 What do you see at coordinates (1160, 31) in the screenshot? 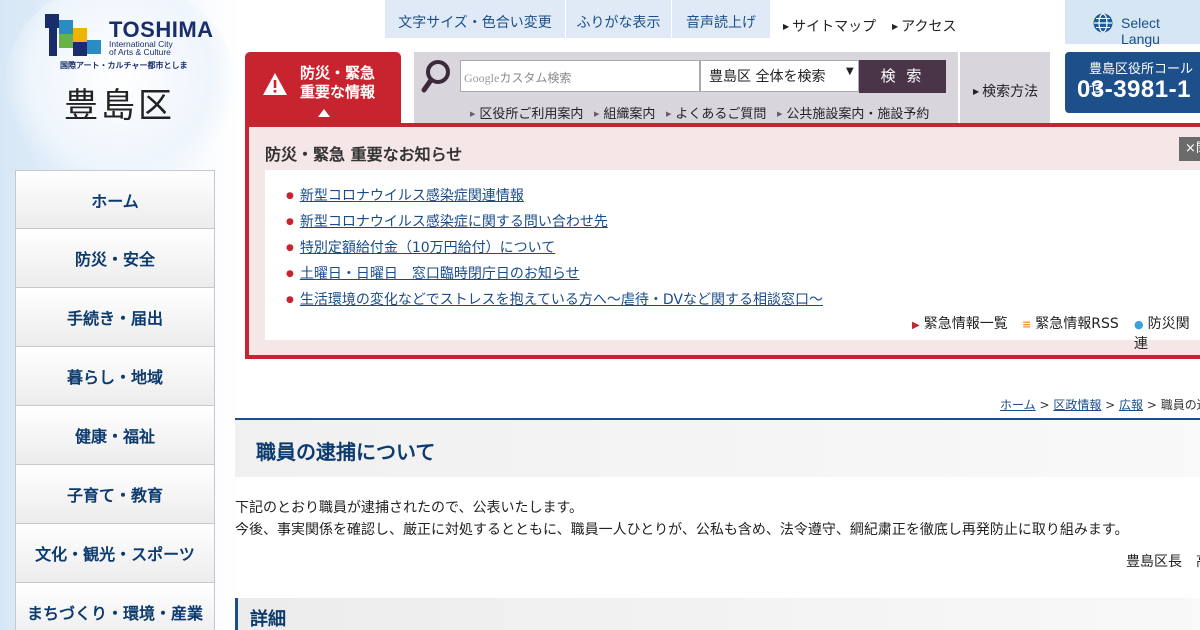
I see `language-label: Select Langu` at bounding box center [1160, 31].